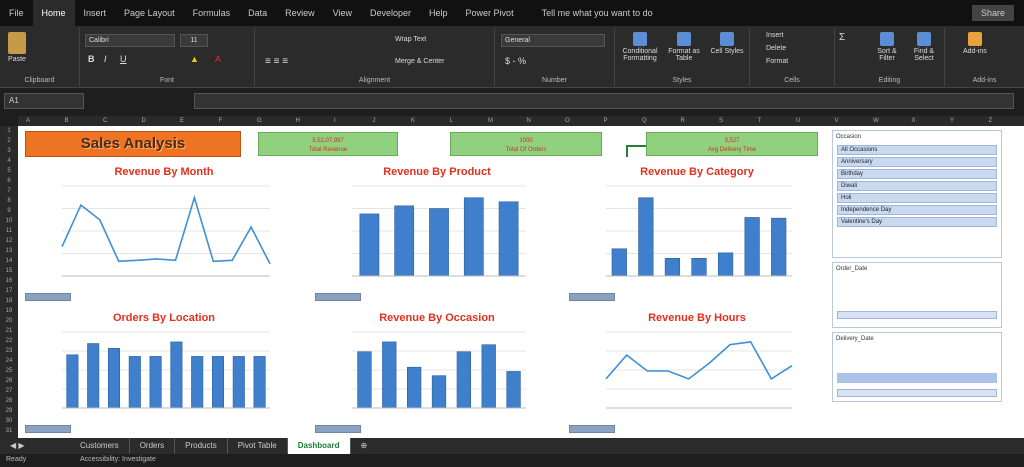 This screenshot has height=467, width=1024. I want to click on dashboard-title: Sales Analysis, so click(133, 144).